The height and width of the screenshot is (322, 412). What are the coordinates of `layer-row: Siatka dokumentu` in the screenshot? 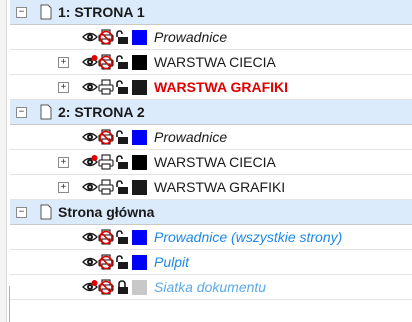 It's located at (211, 287).